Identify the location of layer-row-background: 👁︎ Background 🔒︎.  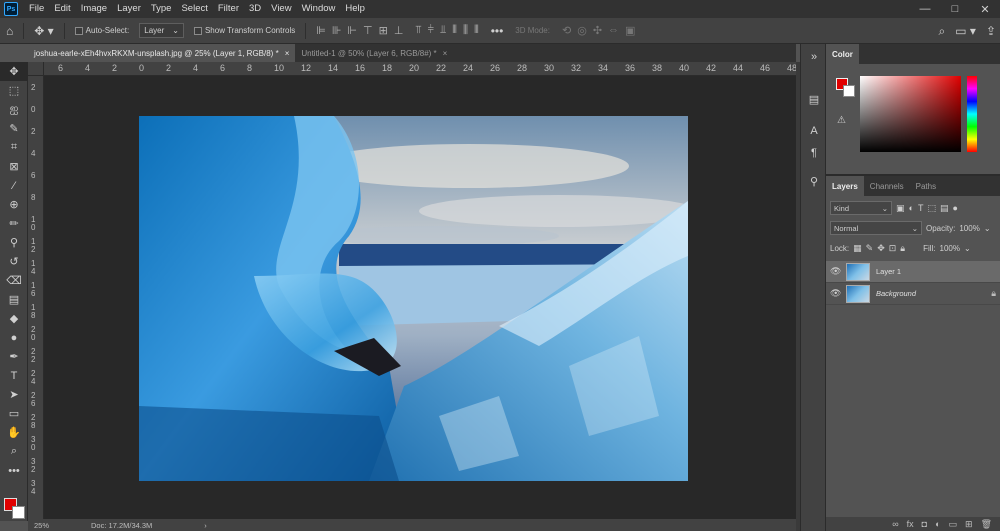
(913, 294).